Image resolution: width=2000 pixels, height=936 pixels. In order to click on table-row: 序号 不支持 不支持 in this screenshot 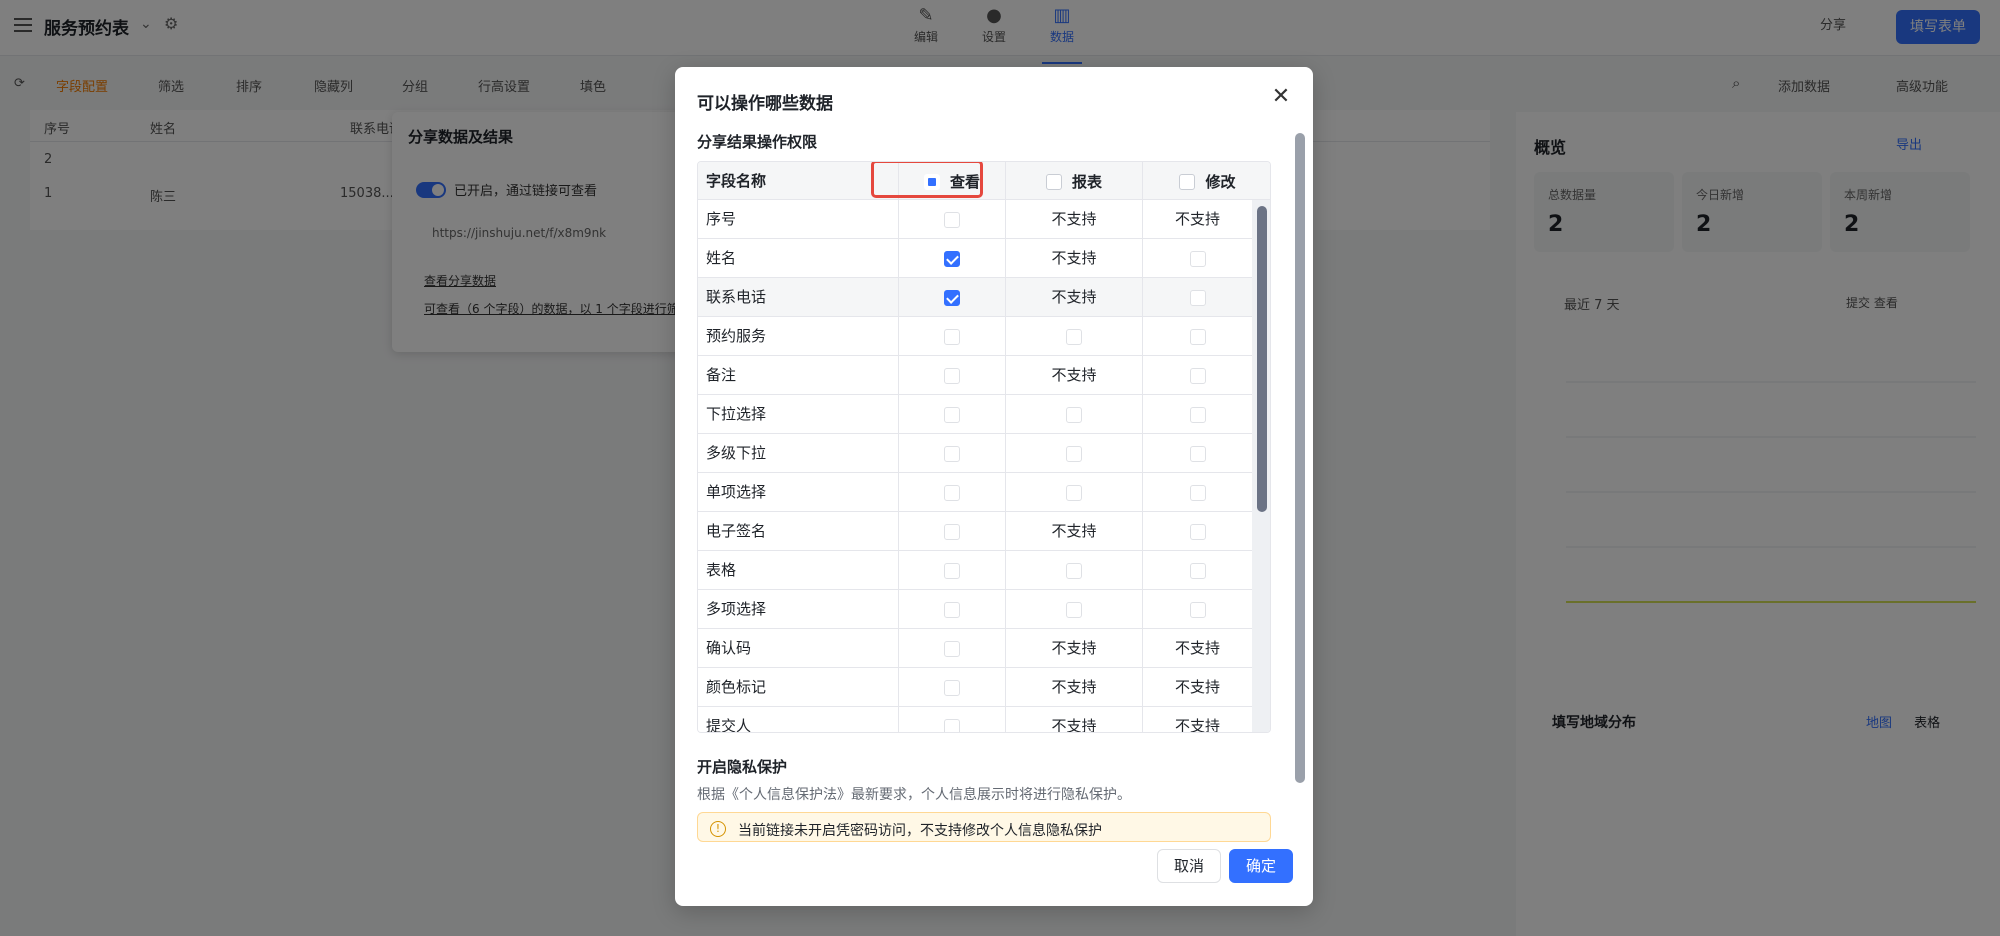, I will do `click(975, 219)`.